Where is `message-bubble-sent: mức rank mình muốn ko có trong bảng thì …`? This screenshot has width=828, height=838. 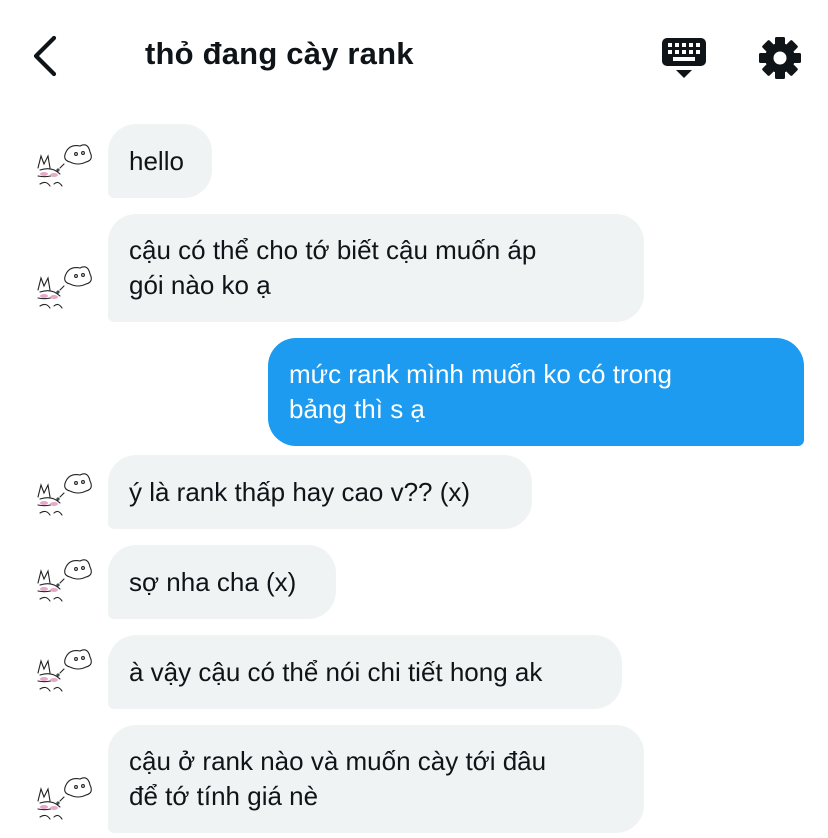 message-bubble-sent: mức rank mình muốn ko có trong bảng thì … is located at coordinates (536, 392).